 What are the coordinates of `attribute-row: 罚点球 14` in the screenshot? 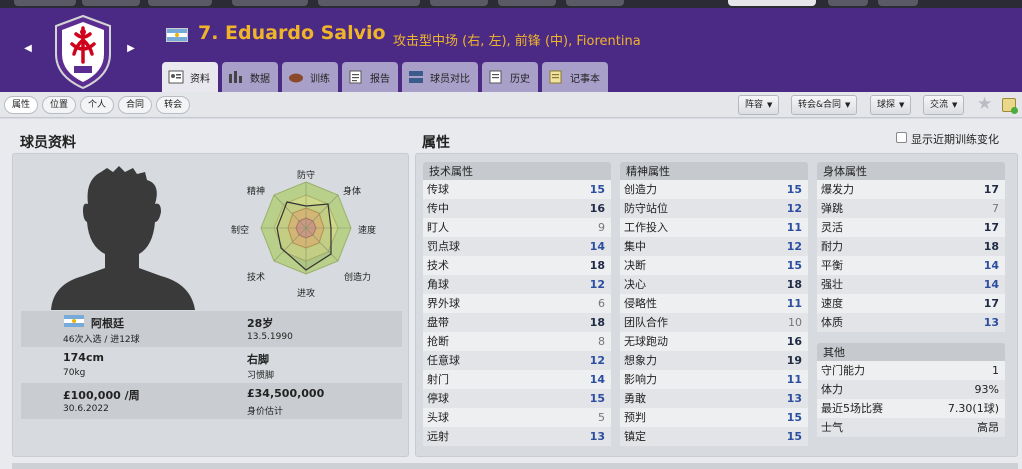 It's located at (517, 246).